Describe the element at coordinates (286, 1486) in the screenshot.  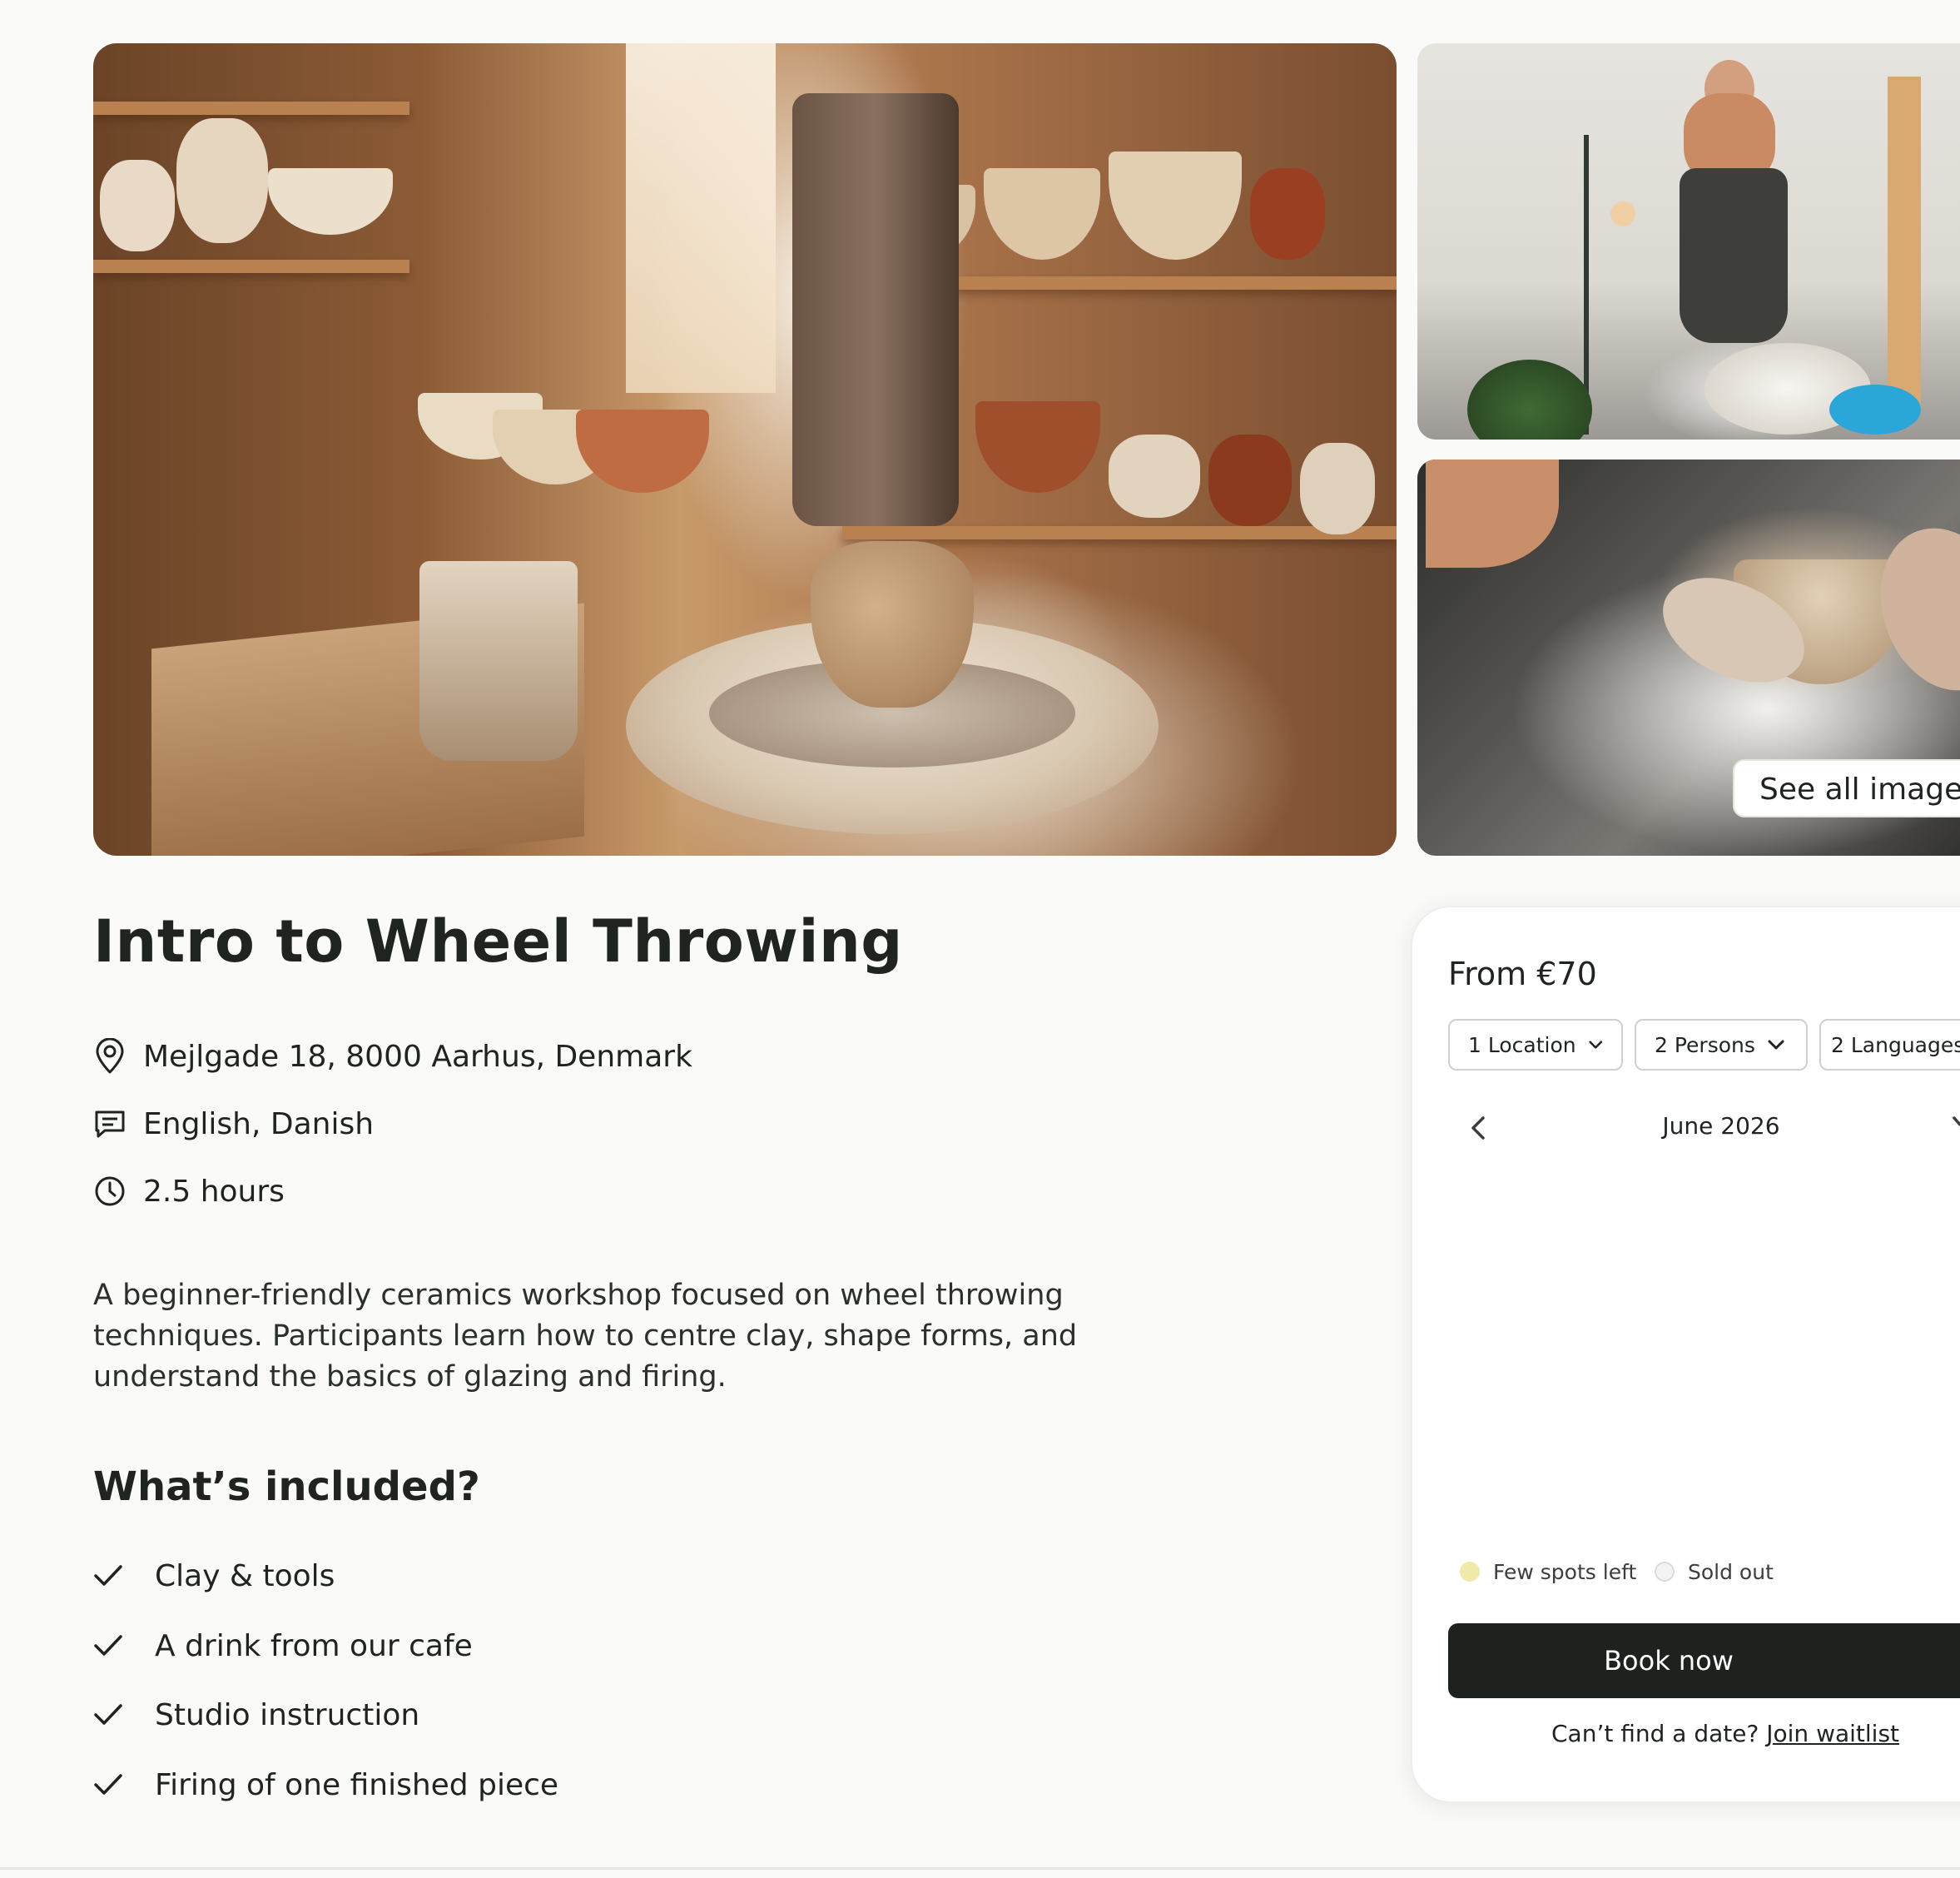
I see `included-heading: What’s included?` at that location.